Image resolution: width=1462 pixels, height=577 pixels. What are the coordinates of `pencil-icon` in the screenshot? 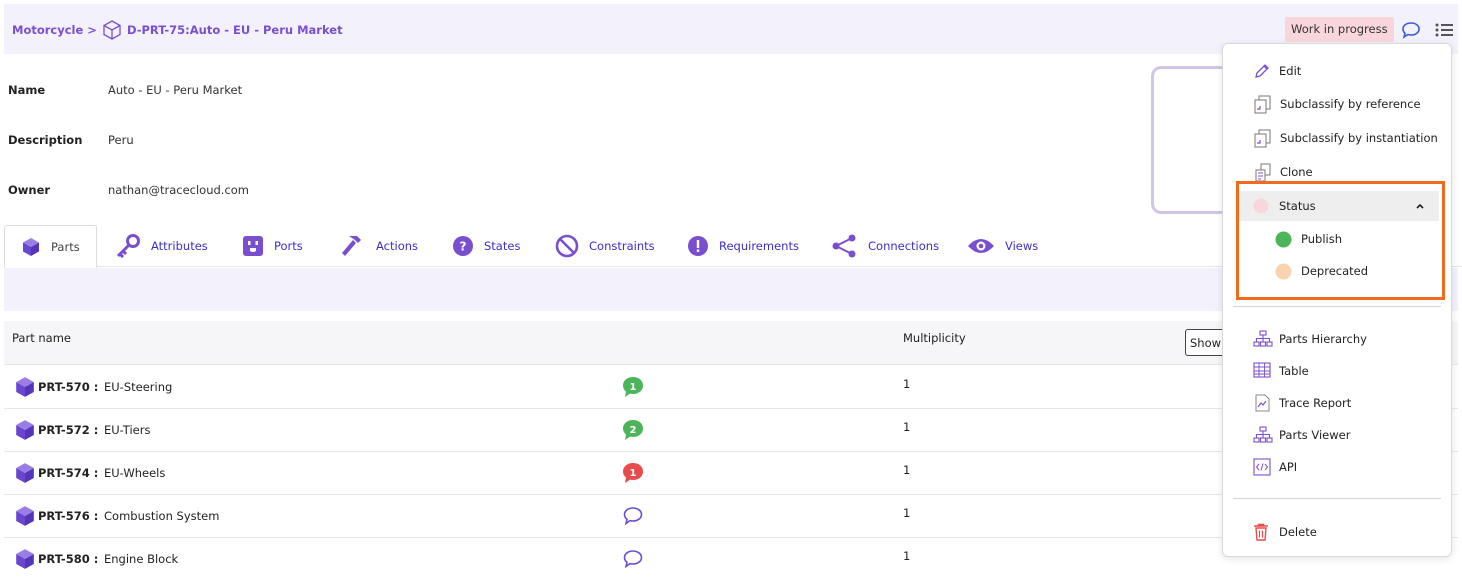 It's located at (1262, 71).